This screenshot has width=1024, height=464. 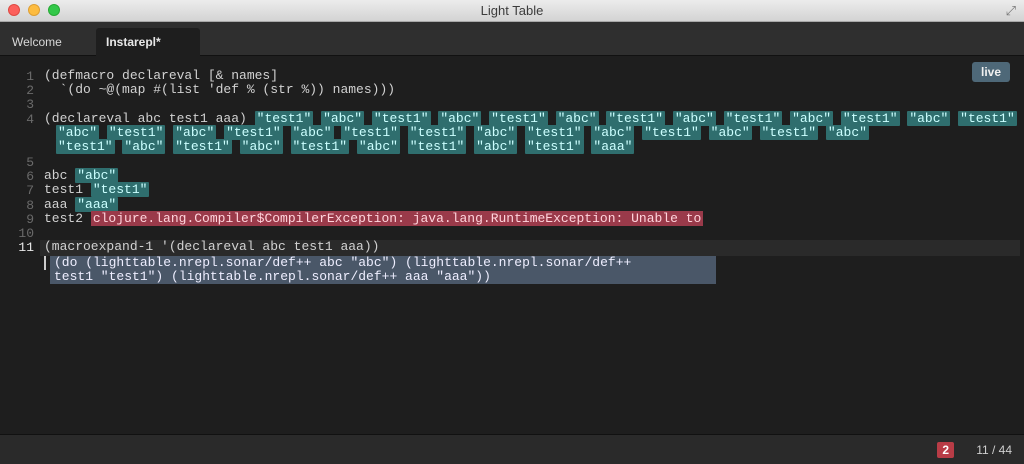 I want to click on window-title: Light Table, so click(x=512, y=10).